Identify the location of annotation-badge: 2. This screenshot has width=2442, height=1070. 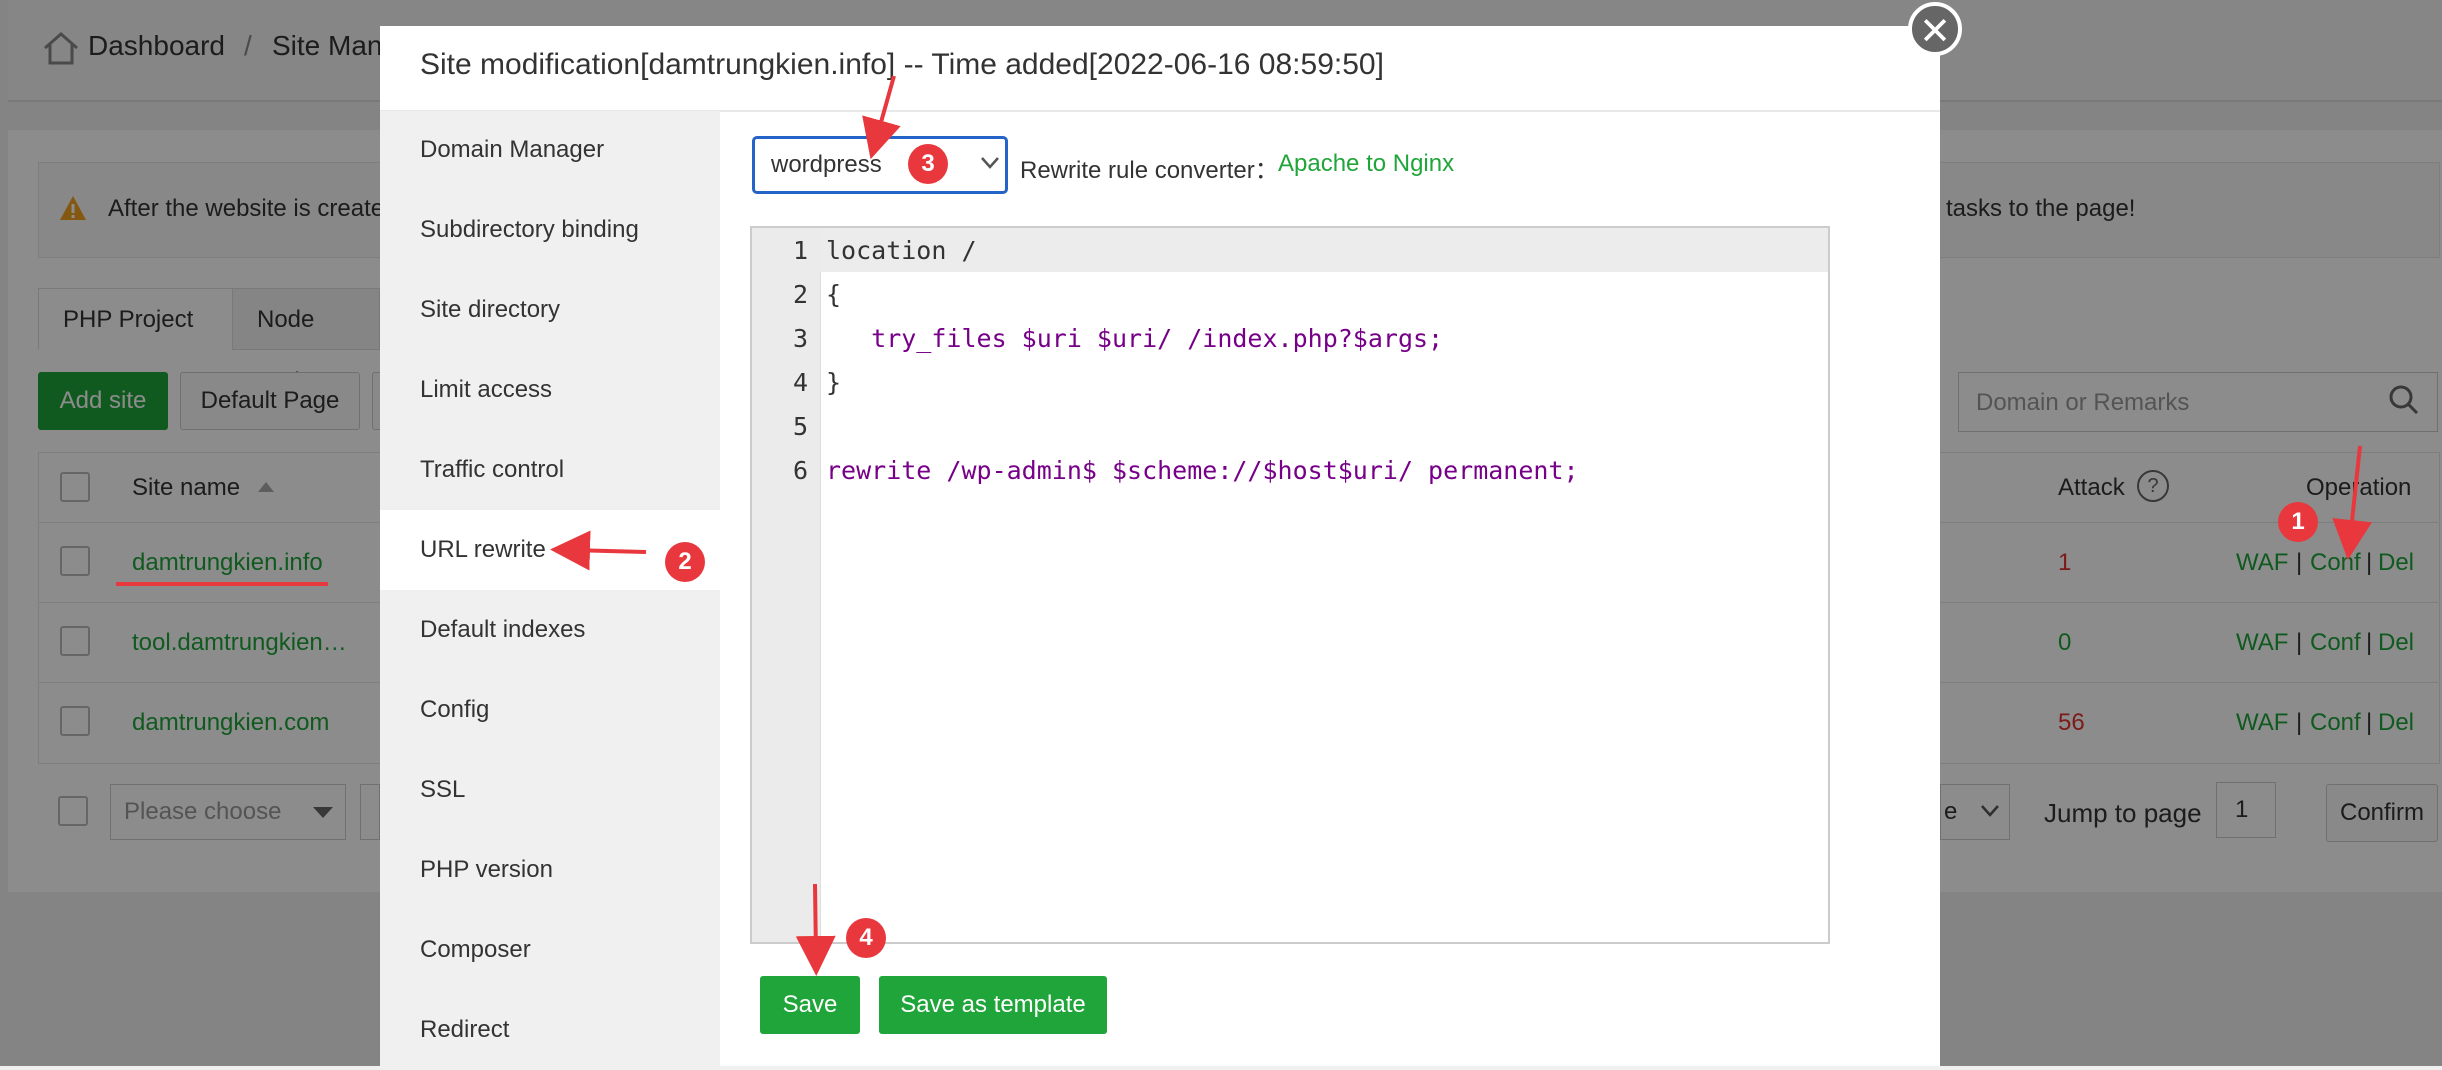
(685, 562).